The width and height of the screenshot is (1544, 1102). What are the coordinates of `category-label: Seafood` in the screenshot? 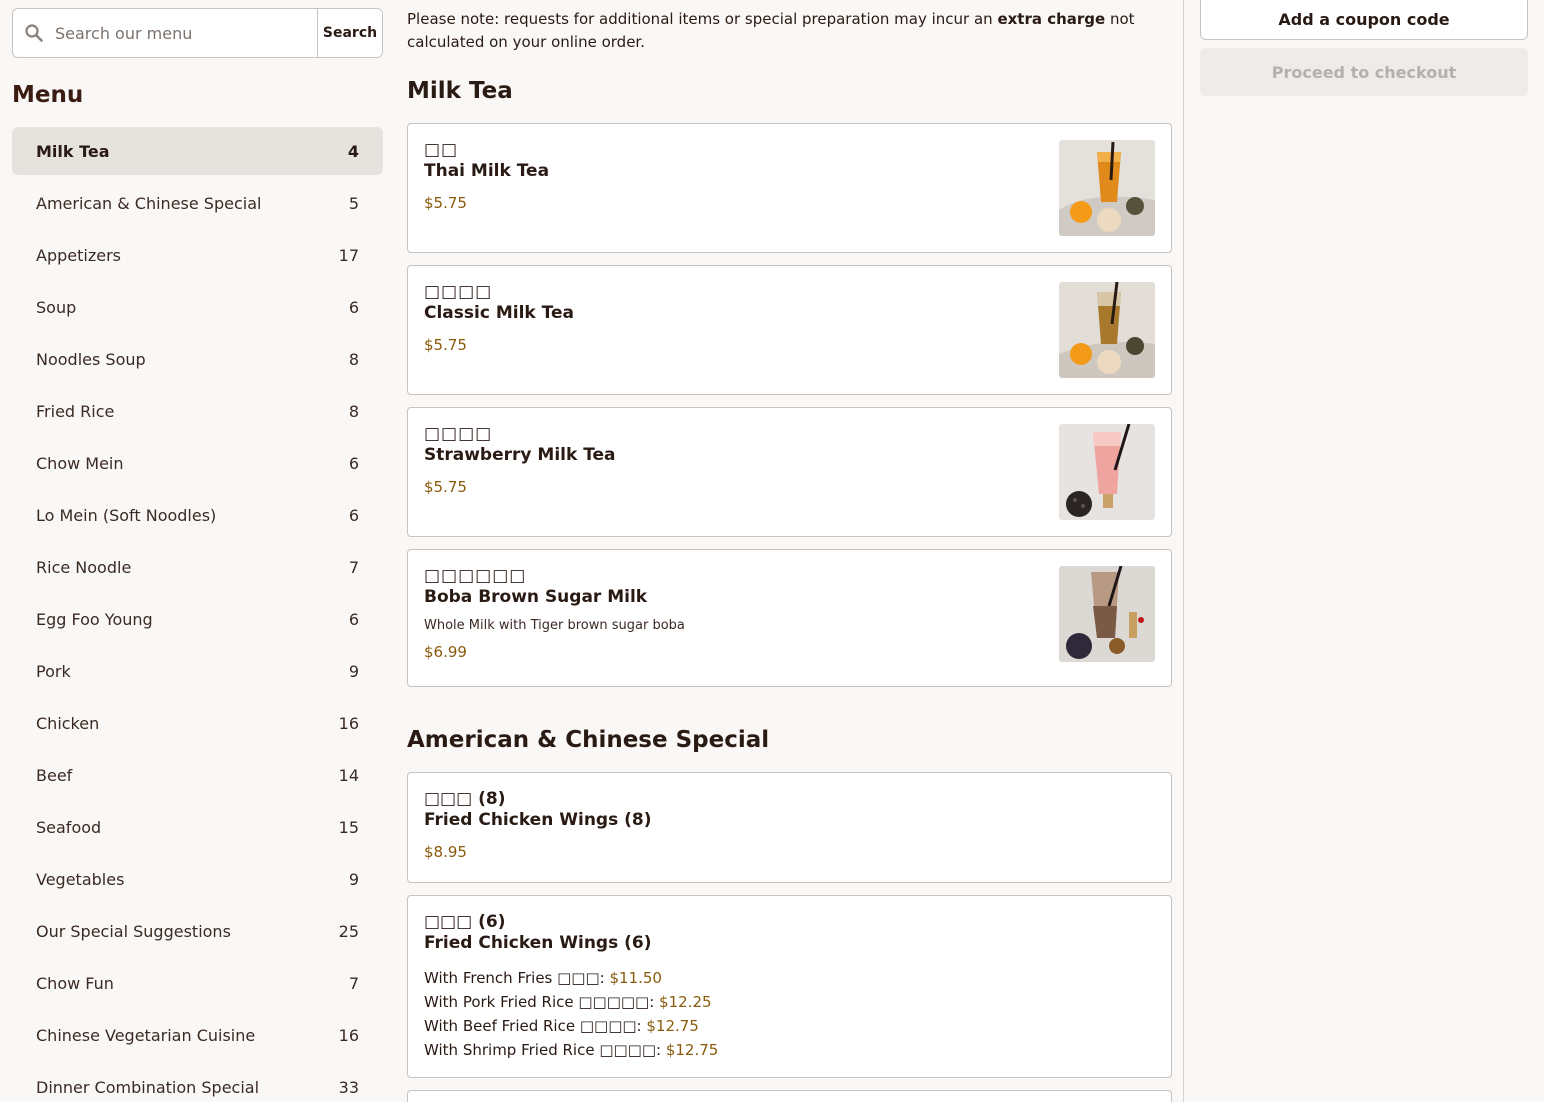 It's located at (69, 827).